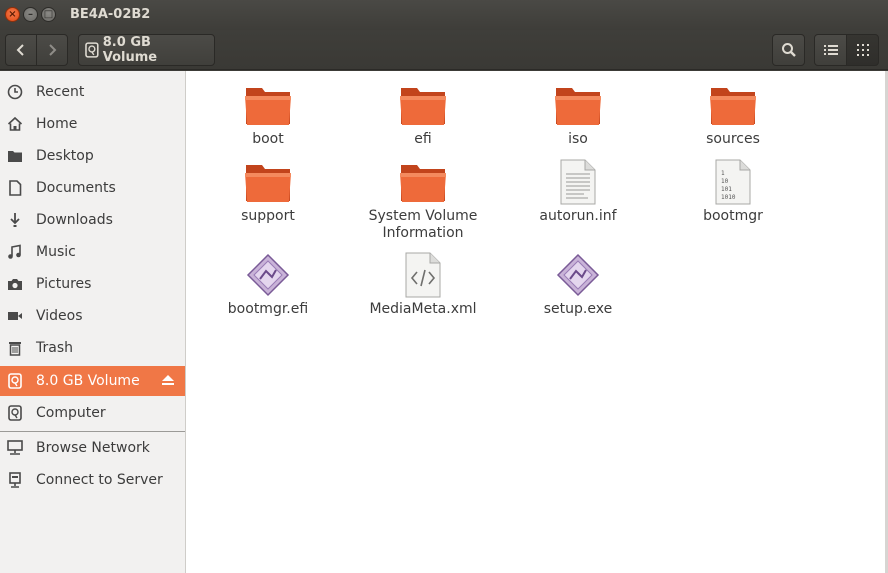 The height and width of the screenshot is (573, 888). What do you see at coordinates (578, 309) in the screenshot?
I see `file-name: setup.exe` at bounding box center [578, 309].